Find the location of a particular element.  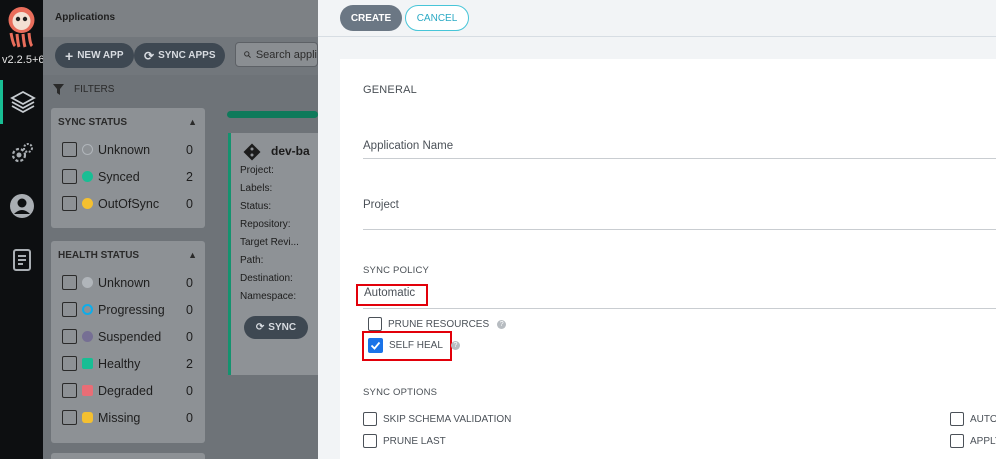

version-label: v2.2.5+6 is located at coordinates (22, 60).